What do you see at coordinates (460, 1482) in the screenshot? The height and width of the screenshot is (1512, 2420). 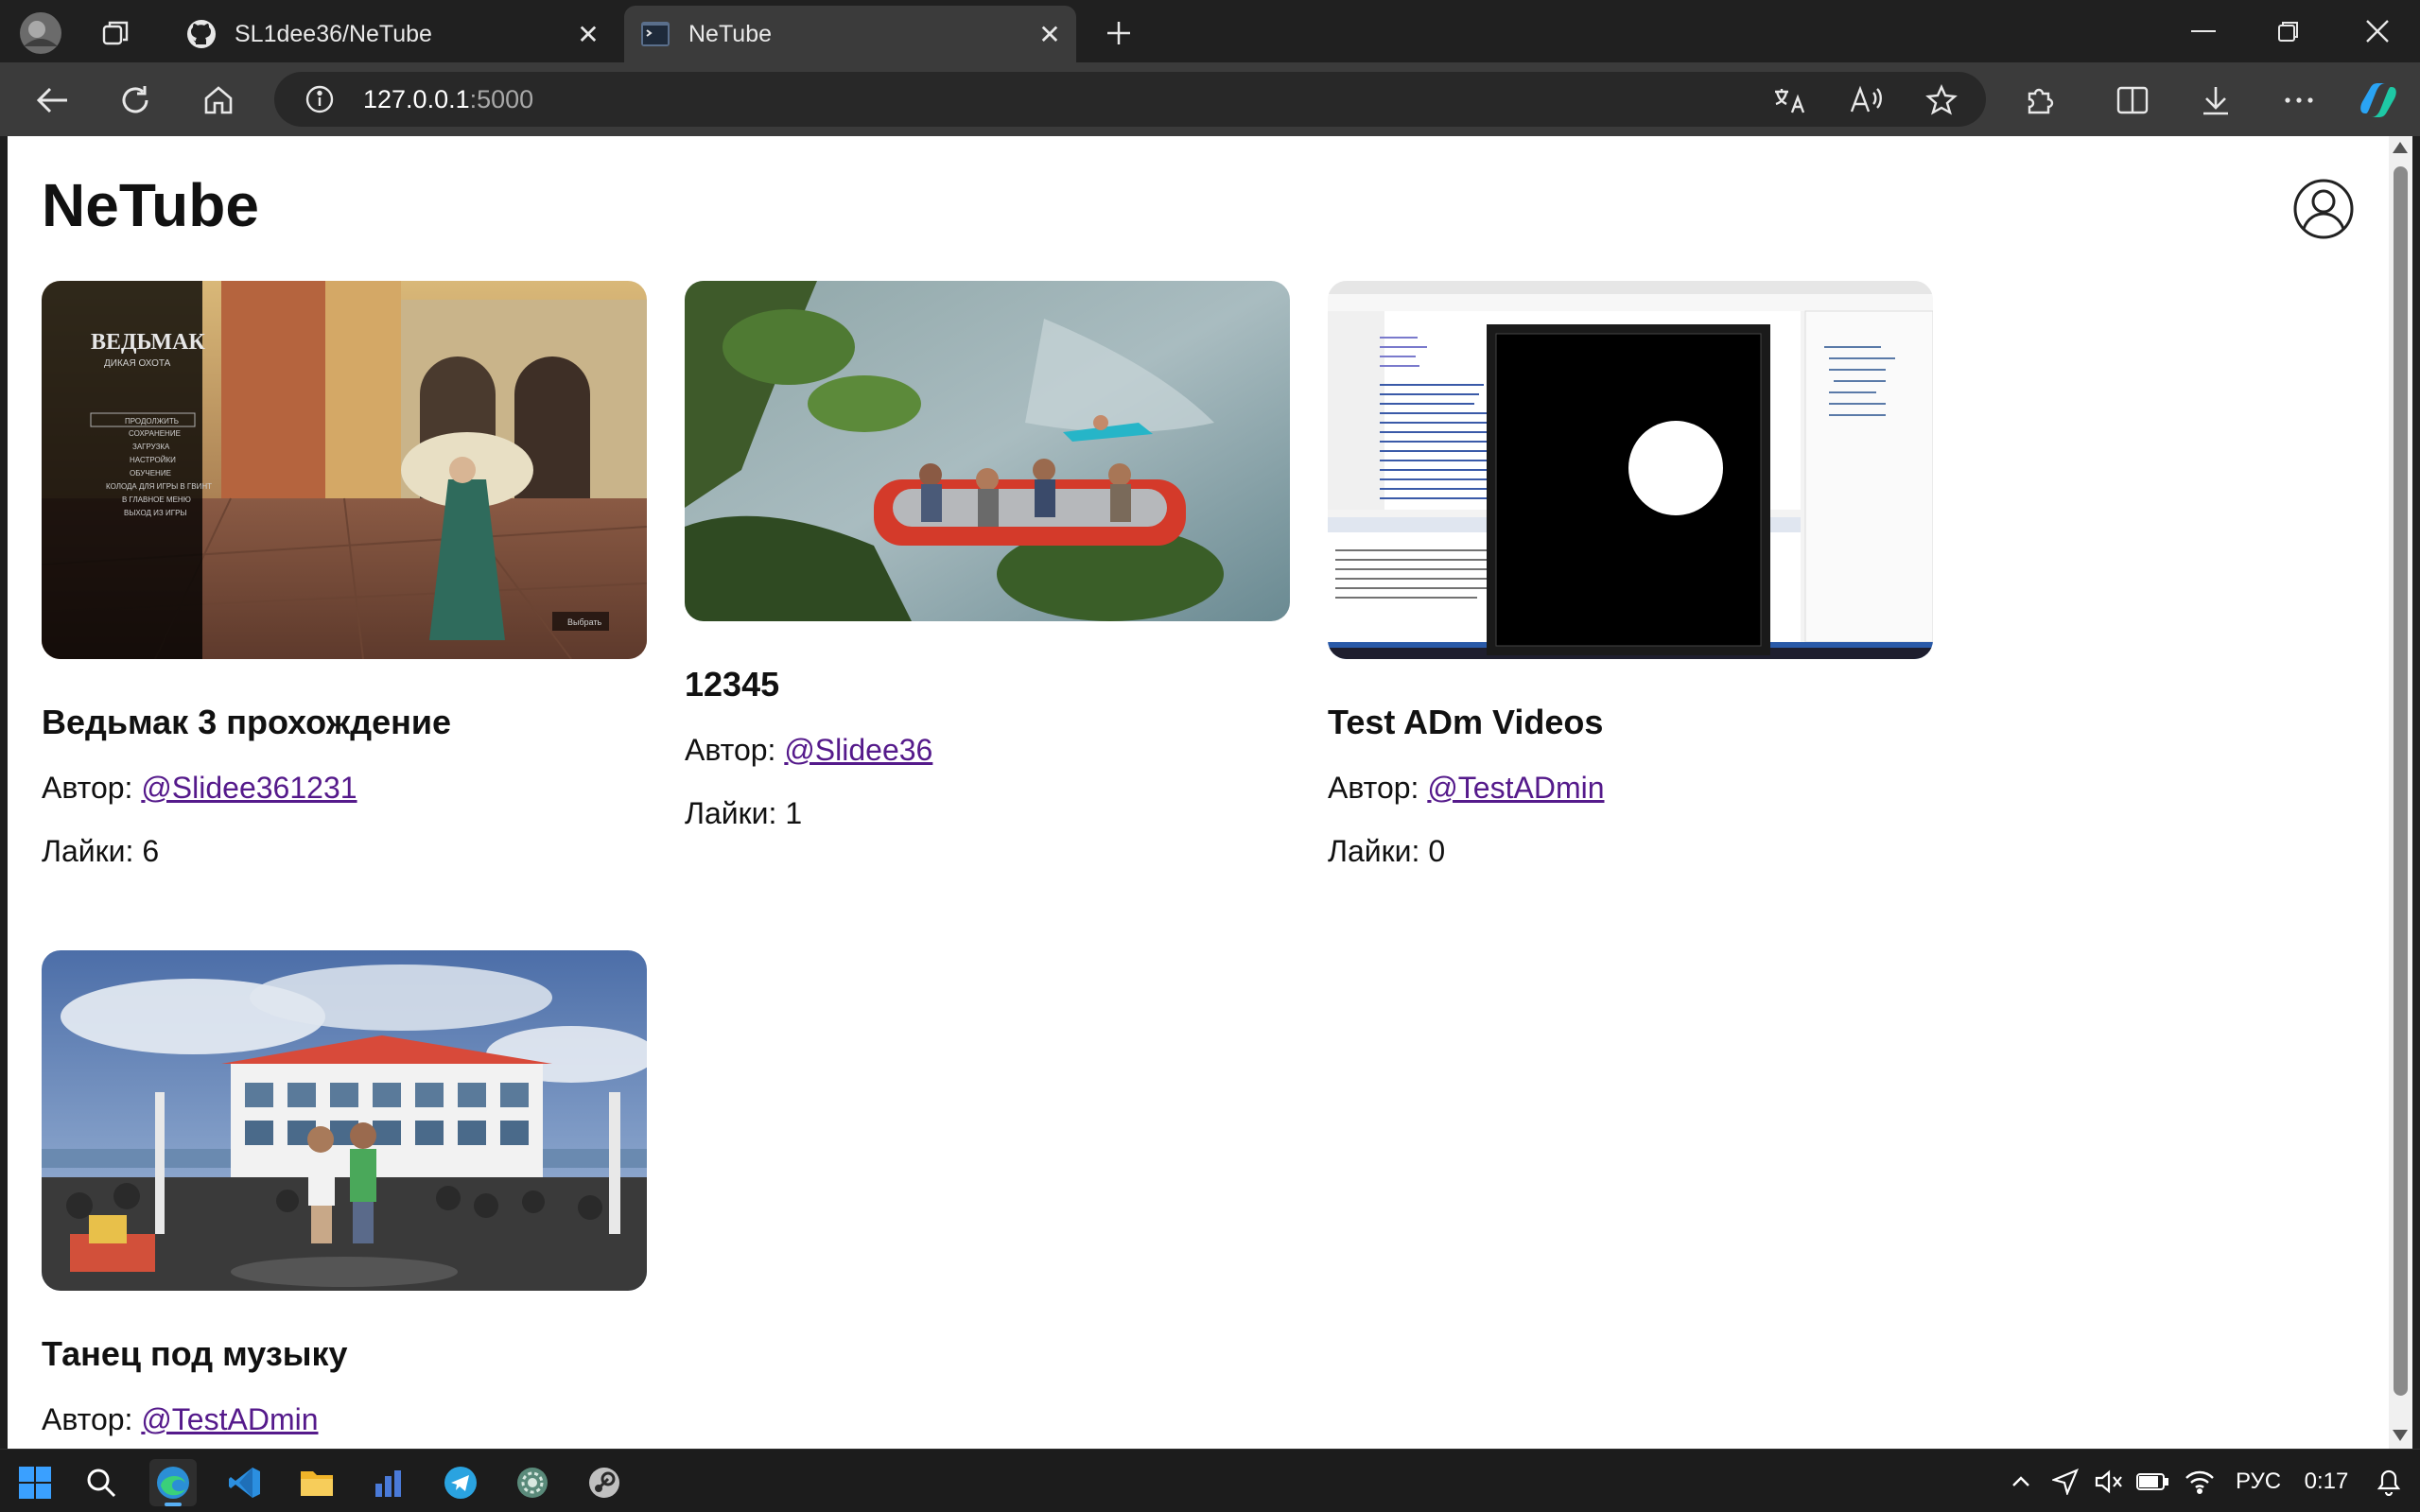 I see `telegram-icon` at bounding box center [460, 1482].